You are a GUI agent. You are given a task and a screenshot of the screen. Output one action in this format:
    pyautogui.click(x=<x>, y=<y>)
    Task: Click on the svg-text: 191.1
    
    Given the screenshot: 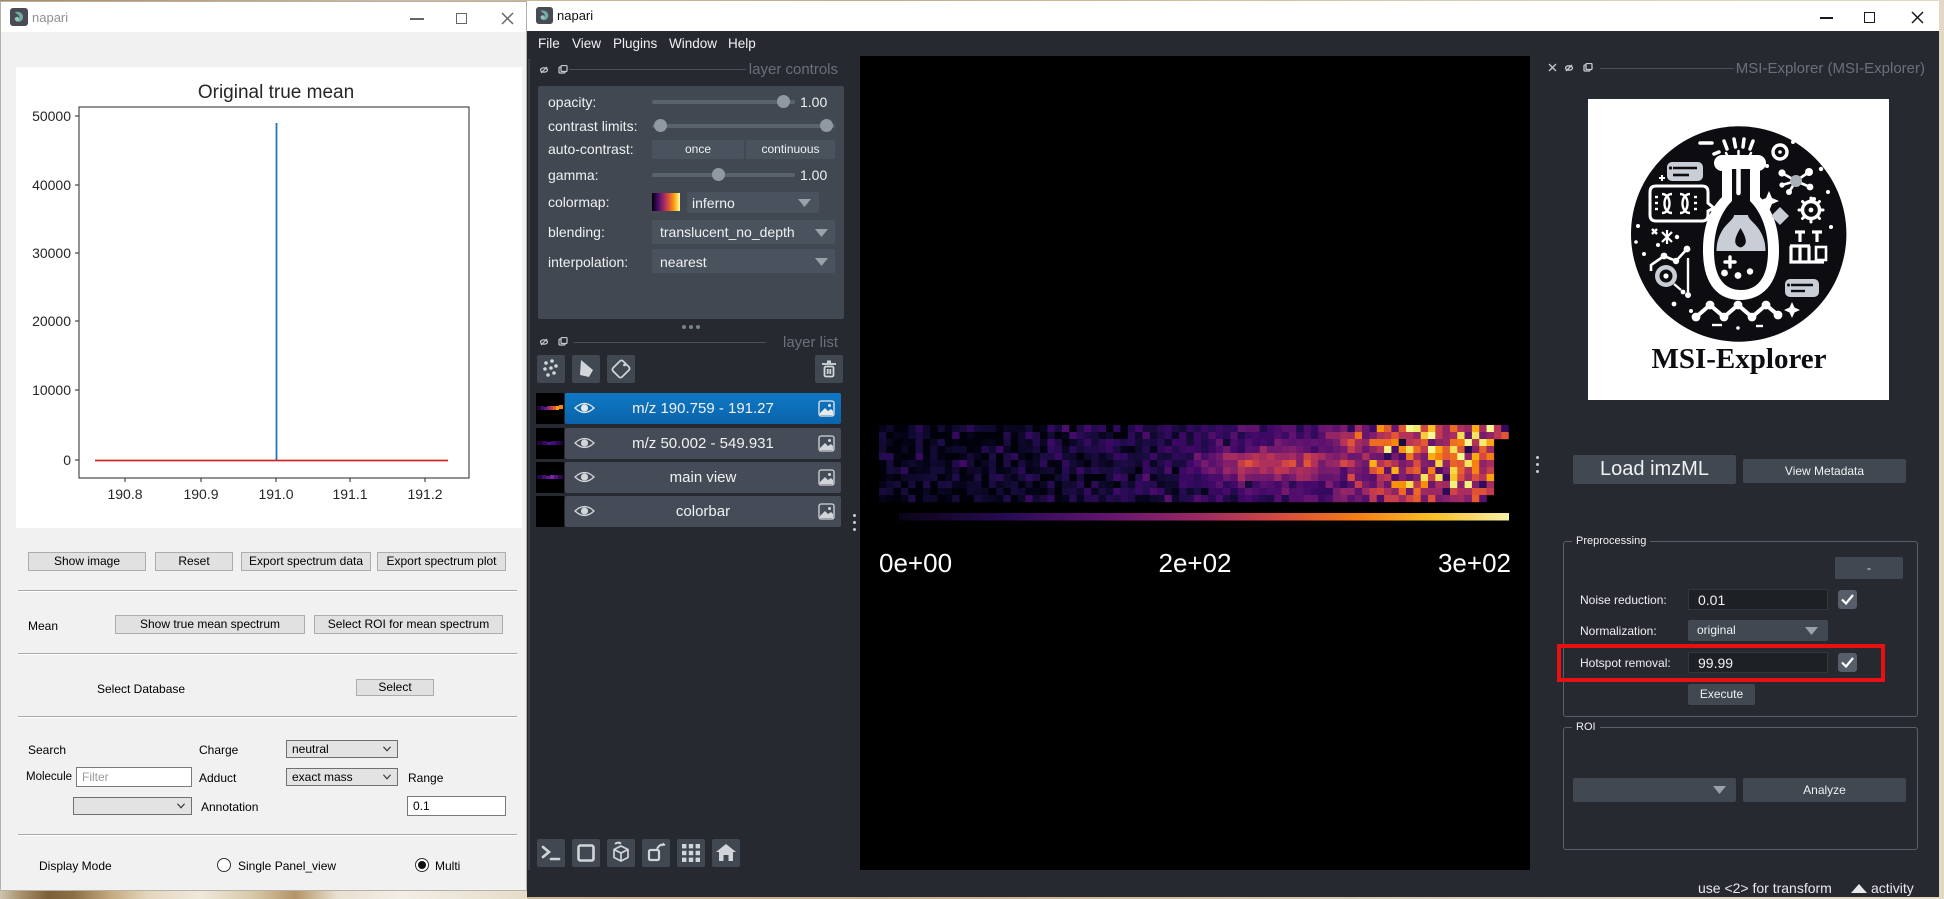 What is the action you would take?
    pyautogui.click(x=349, y=494)
    